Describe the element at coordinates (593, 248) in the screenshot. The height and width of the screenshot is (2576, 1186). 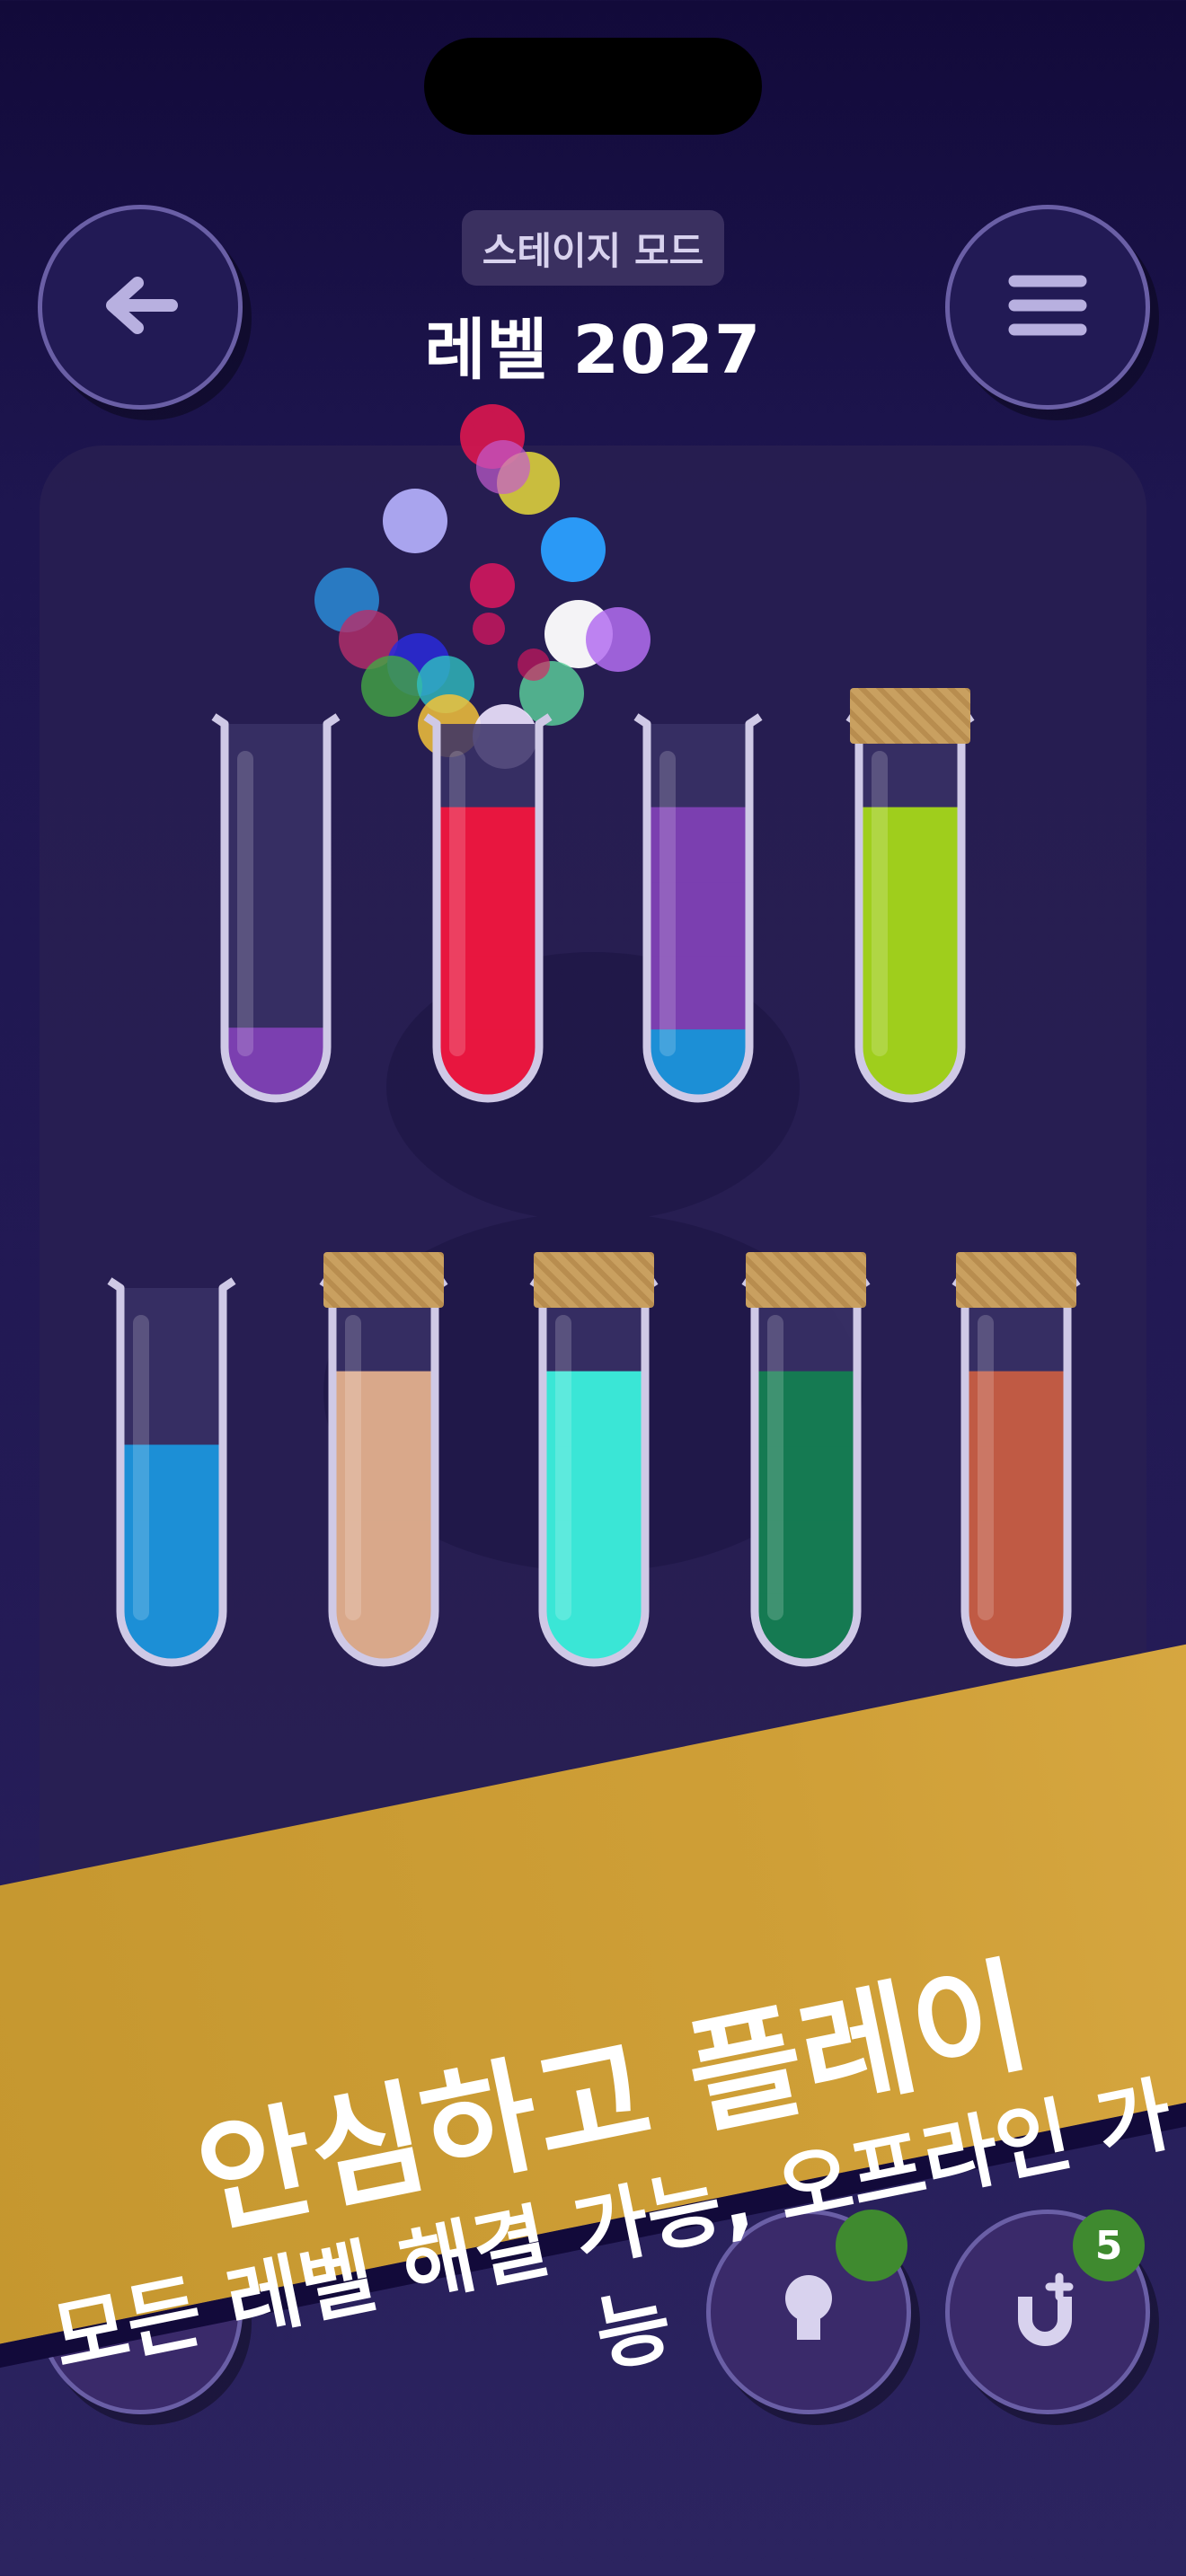
I see `mode-label: 스테이지 모드` at that location.